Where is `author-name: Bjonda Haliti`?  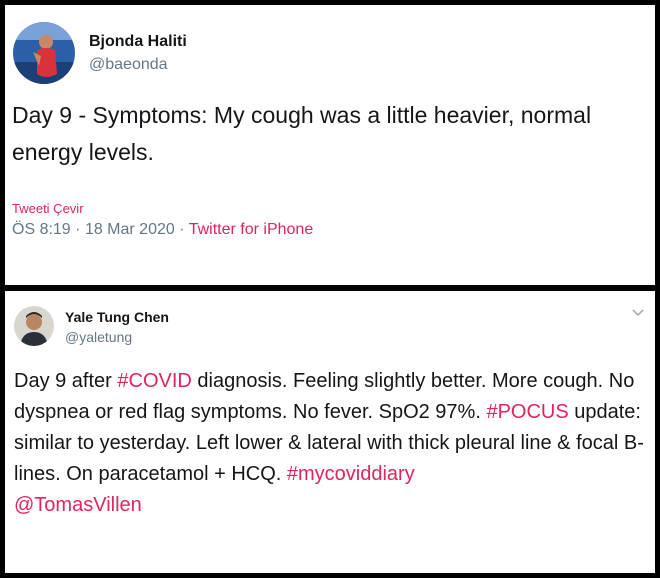 author-name: Bjonda Haliti is located at coordinates (138, 42).